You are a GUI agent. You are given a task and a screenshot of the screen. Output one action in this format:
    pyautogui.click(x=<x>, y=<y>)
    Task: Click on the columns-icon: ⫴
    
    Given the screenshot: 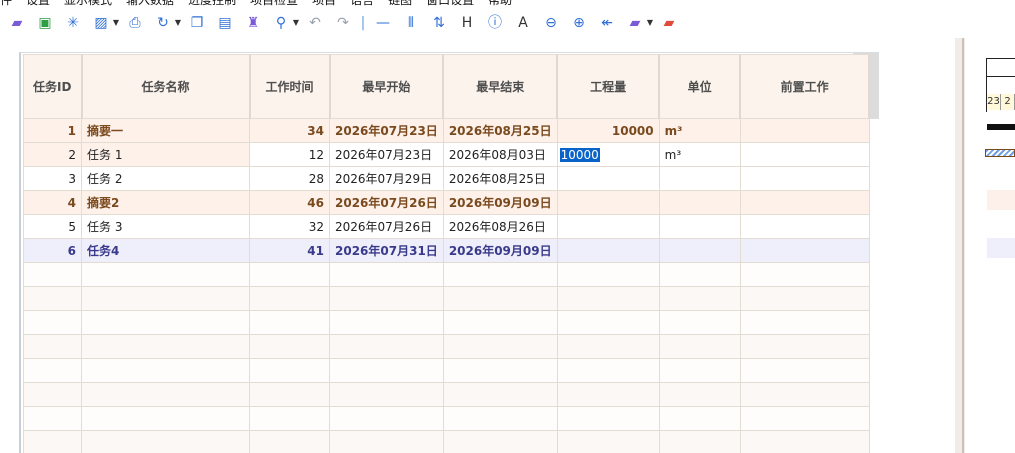 What is the action you would take?
    pyautogui.click(x=411, y=23)
    